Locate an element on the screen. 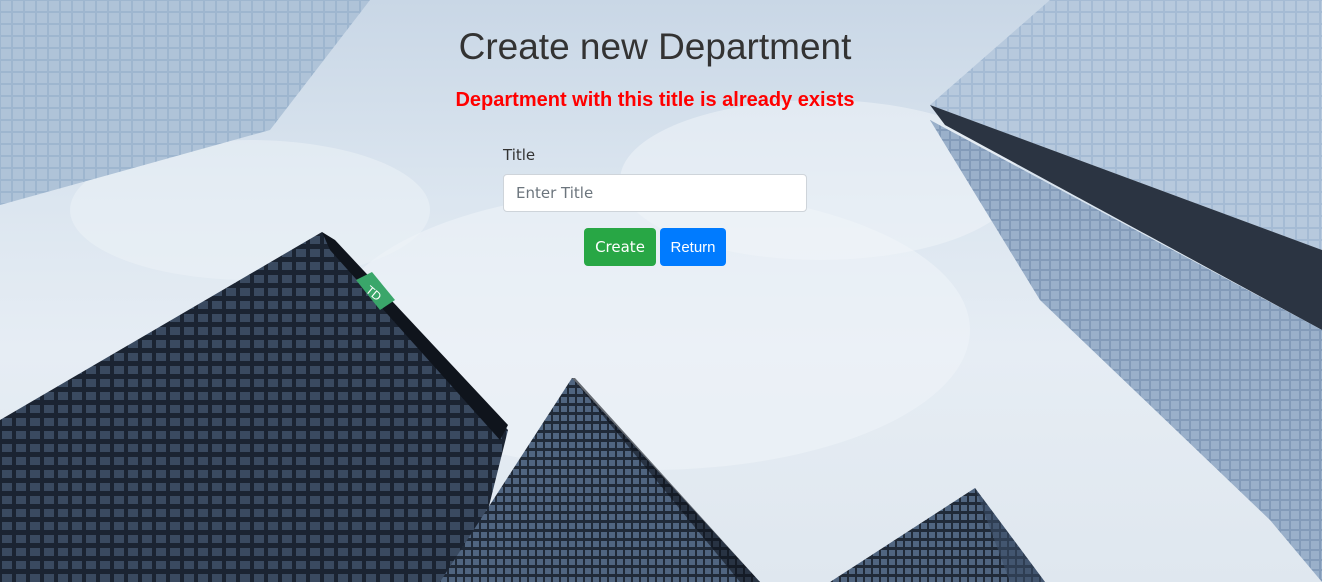 The image size is (1322, 582). return-button: Return is located at coordinates (693, 247).